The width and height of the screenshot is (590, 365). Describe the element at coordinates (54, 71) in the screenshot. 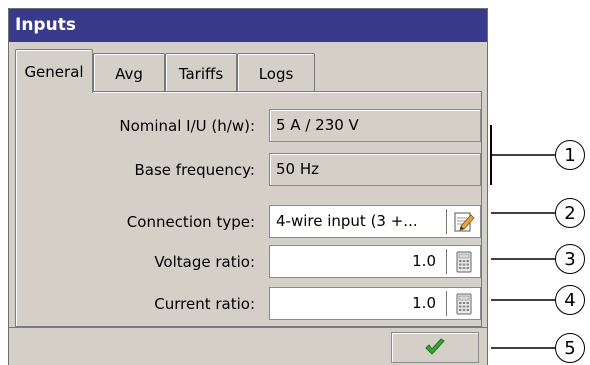

I see `tab-general: General` at that location.